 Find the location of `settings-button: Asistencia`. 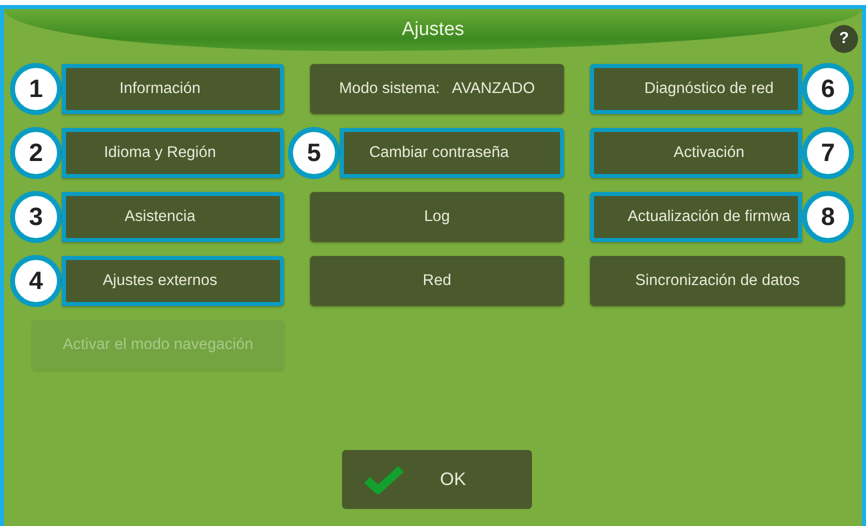

settings-button: Asistencia is located at coordinates (173, 217).